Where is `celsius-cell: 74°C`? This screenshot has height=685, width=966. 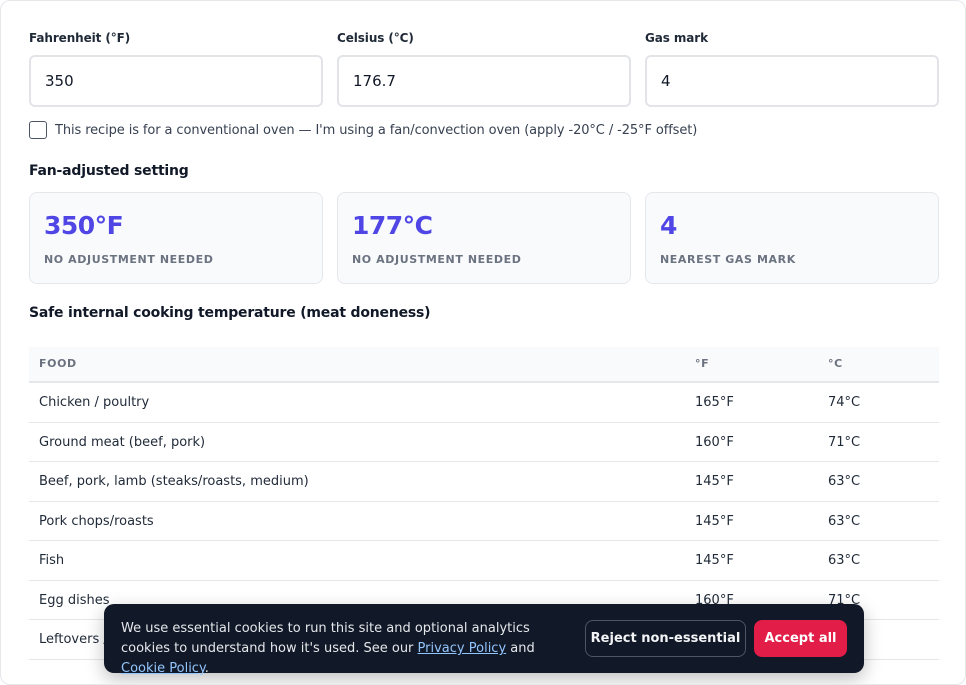 celsius-cell: 74°C is located at coordinates (844, 402).